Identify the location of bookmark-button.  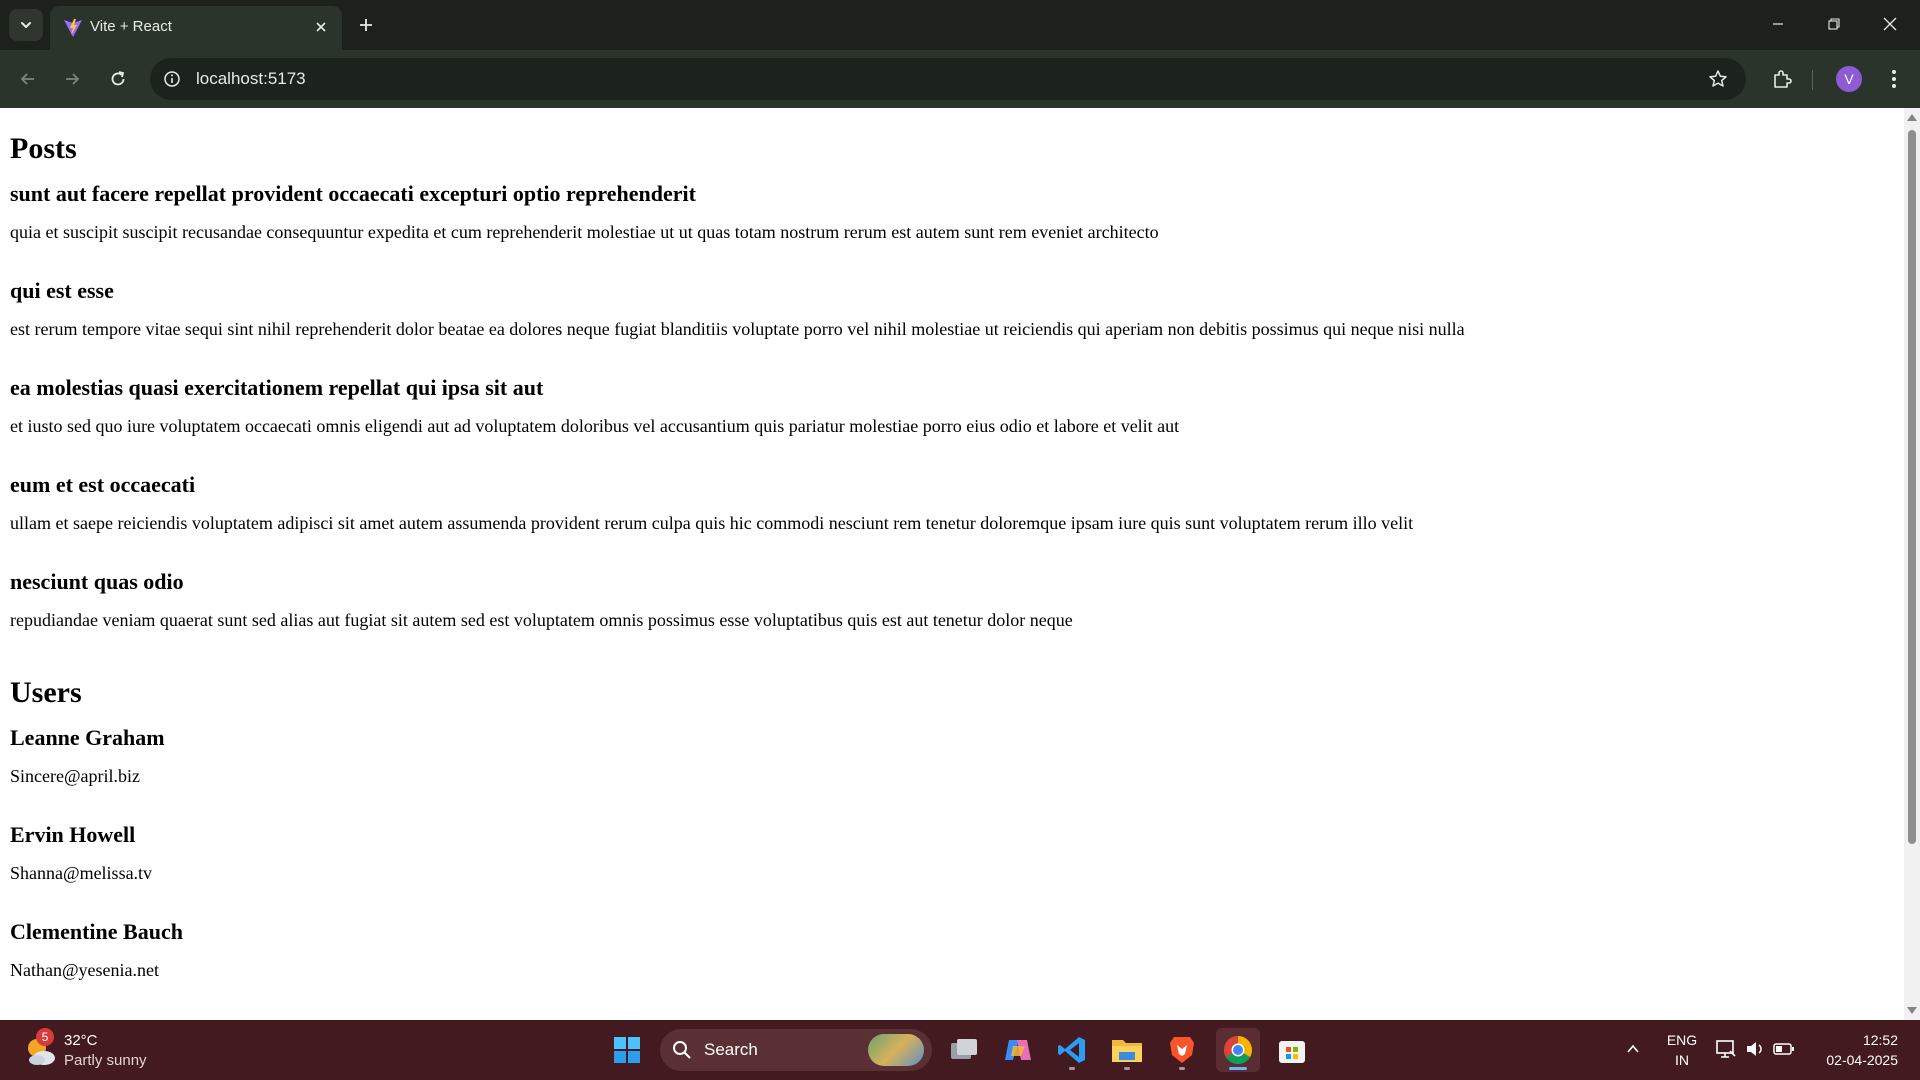
(1718, 79).